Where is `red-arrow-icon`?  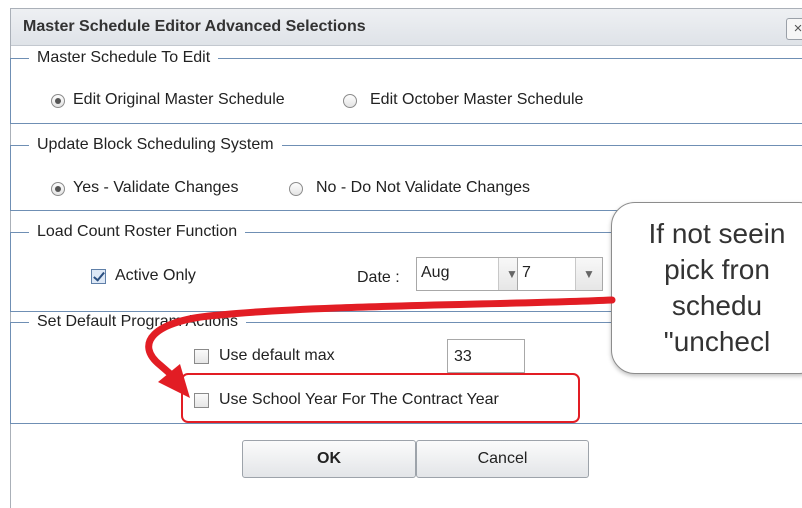 red-arrow-icon is located at coordinates (380, 347).